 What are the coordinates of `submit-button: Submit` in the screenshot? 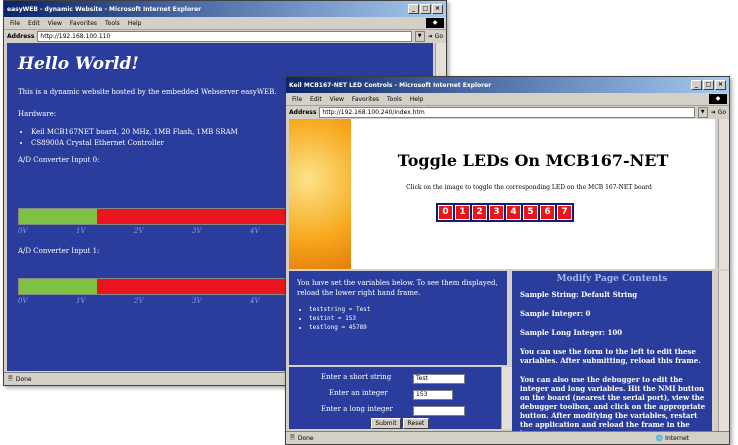 It's located at (386, 423).